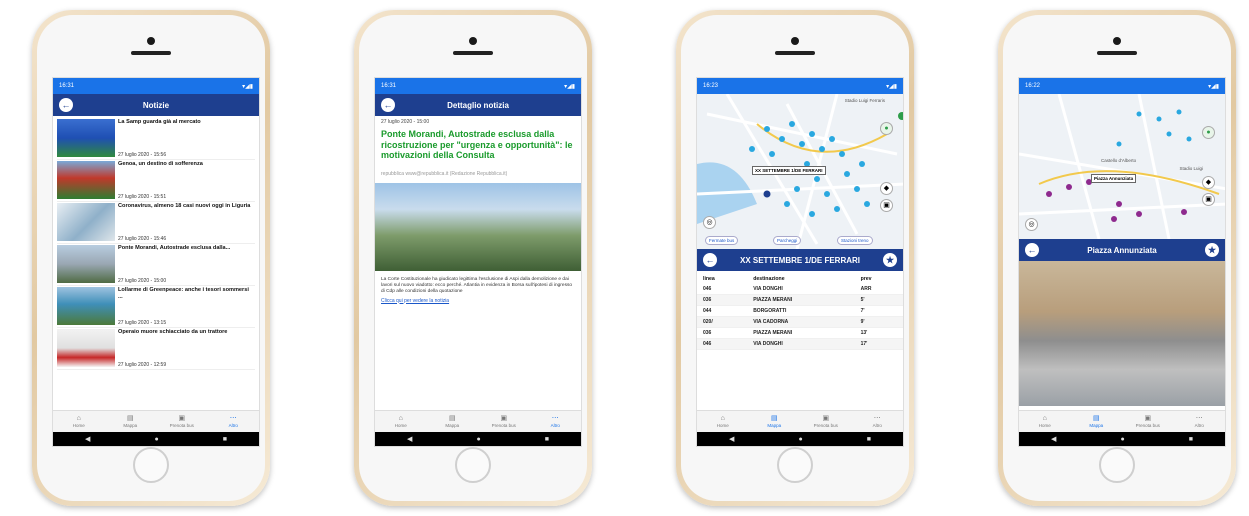  I want to click on status-time: 16:23, so click(711, 86).